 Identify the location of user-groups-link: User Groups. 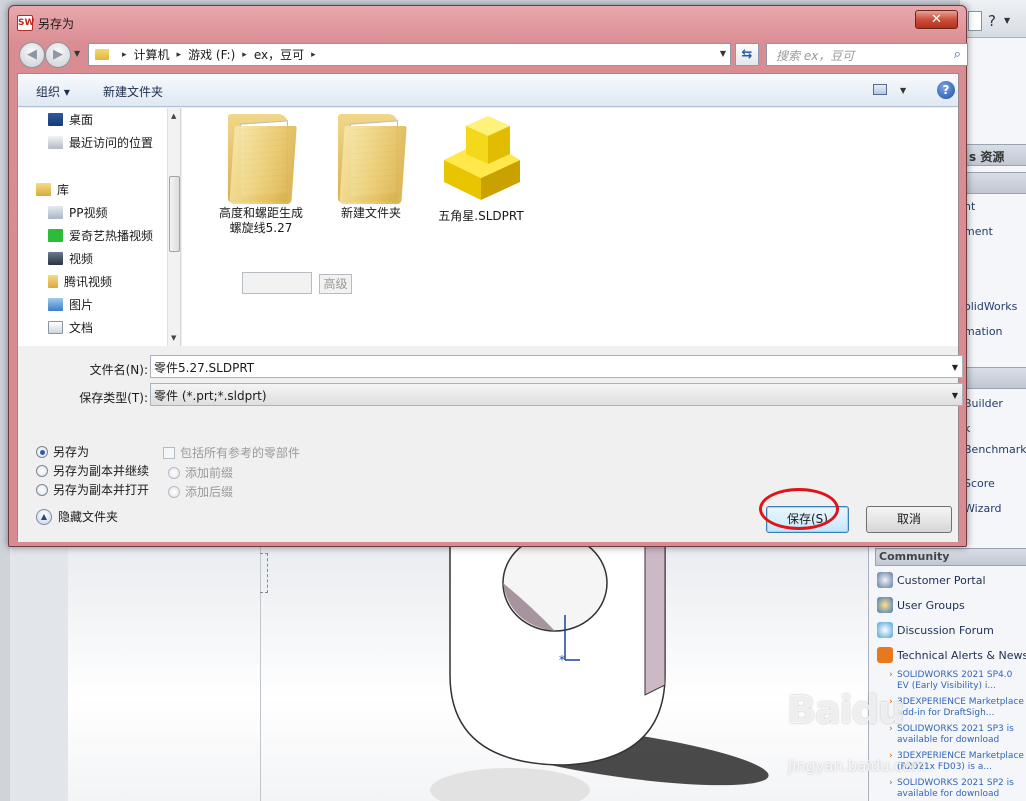
(921, 605).